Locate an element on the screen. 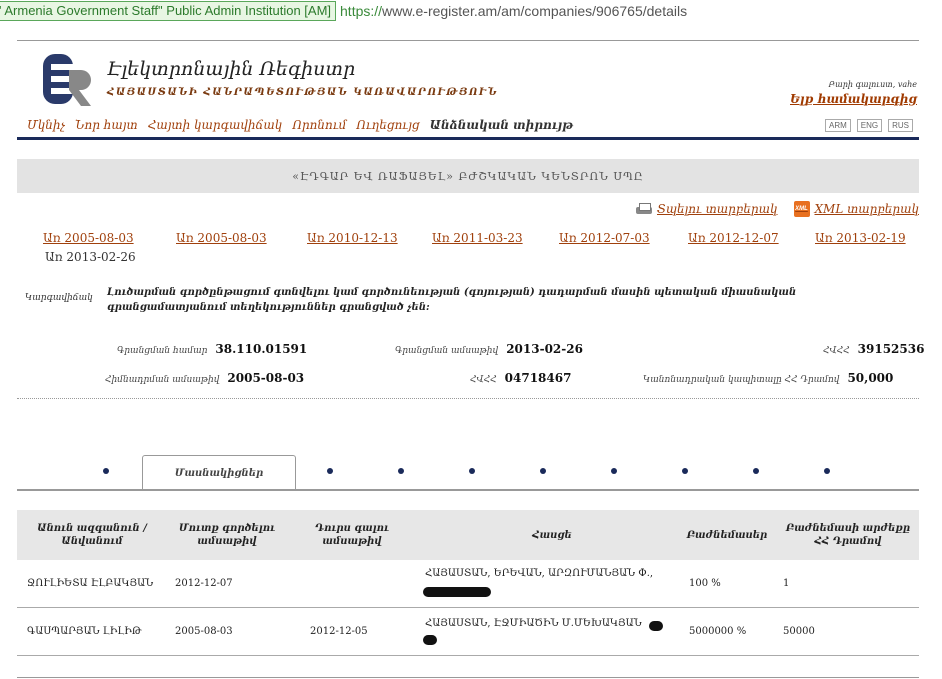  tax-id-value: 39152536 is located at coordinates (891, 349).